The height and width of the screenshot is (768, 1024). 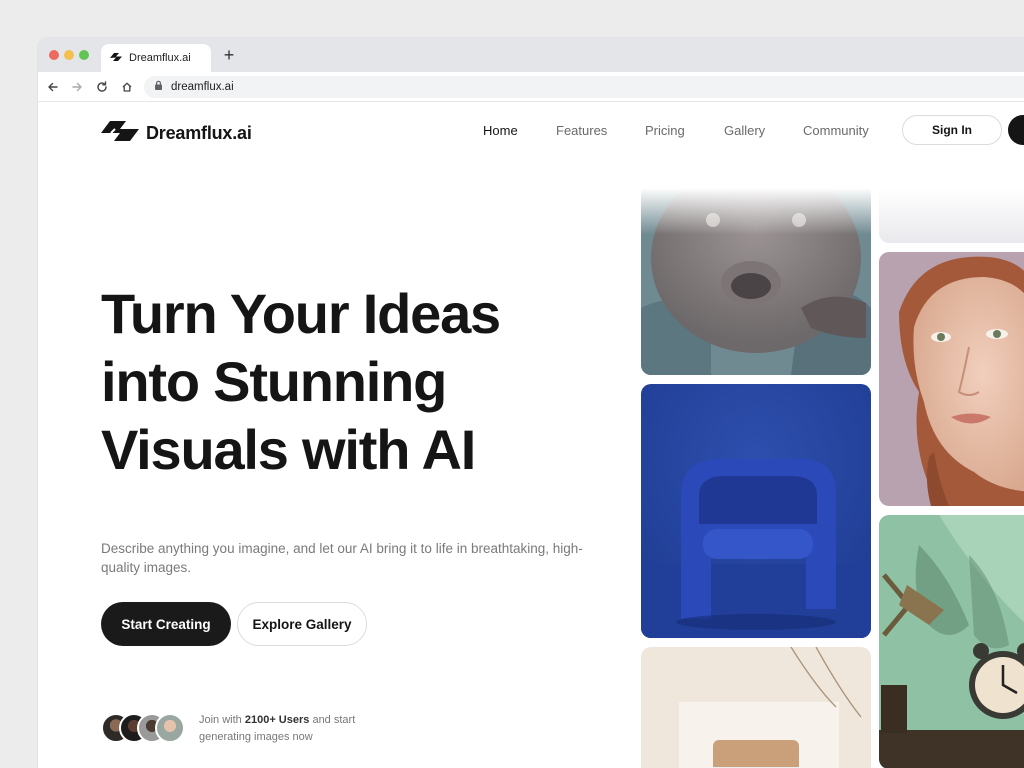 I want to click on woman-portrait-image, so click(x=951, y=379).